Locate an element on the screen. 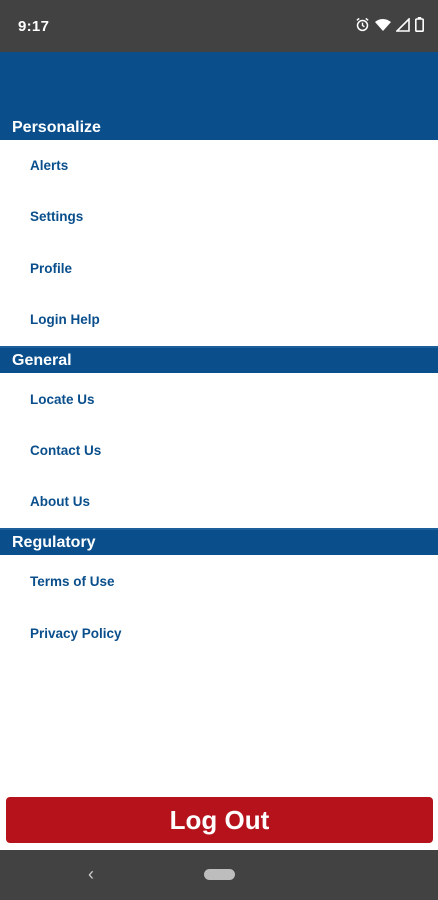 This screenshot has width=438, height=900. menu-item-profile: Profile is located at coordinates (51, 269).